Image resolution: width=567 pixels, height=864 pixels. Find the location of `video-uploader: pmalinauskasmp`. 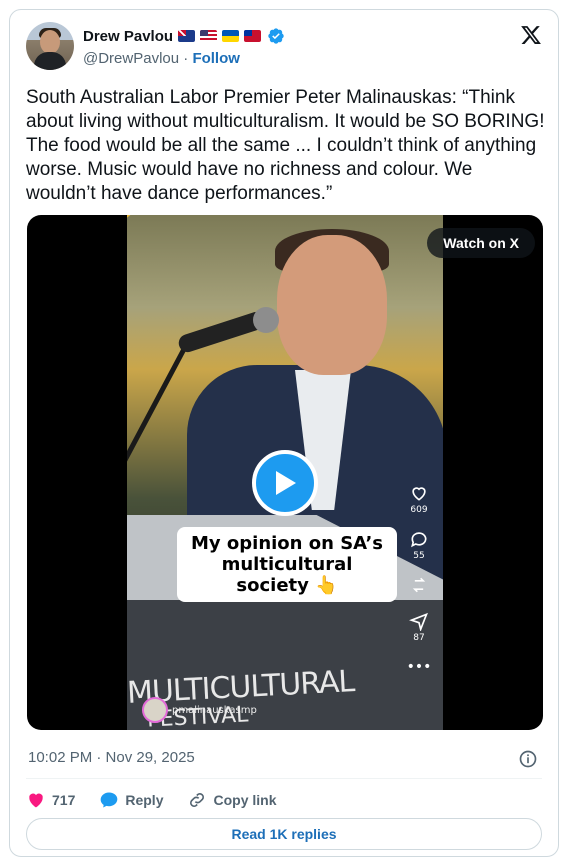

video-uploader: pmalinauskasmp is located at coordinates (199, 710).